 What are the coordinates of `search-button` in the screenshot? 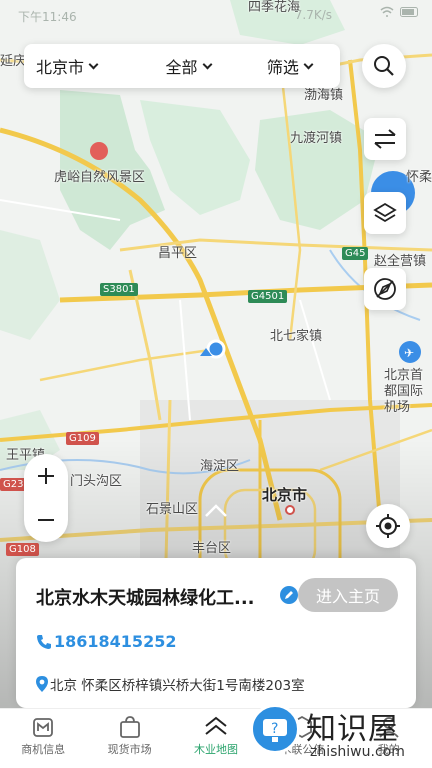 It's located at (384, 66).